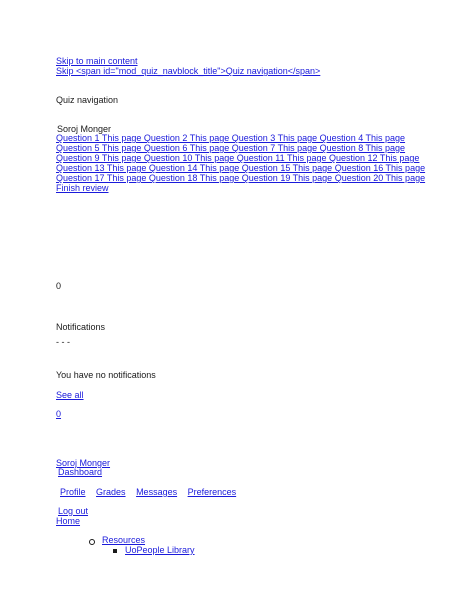 This screenshot has height=613, width=474. Describe the element at coordinates (59, 286) in the screenshot. I see `notification-count: 0` at that location.